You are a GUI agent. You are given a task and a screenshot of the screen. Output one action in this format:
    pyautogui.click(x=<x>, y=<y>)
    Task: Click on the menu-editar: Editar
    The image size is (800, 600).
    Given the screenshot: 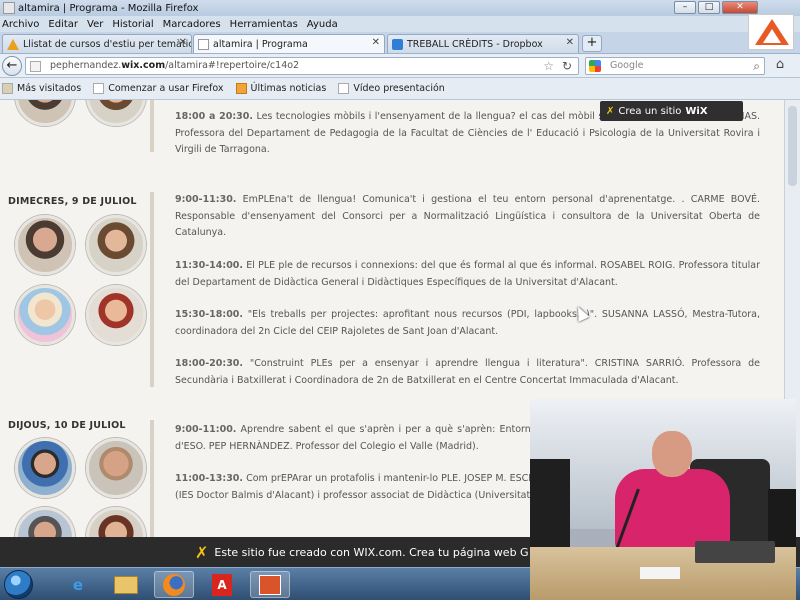 What is the action you would take?
    pyautogui.click(x=63, y=24)
    